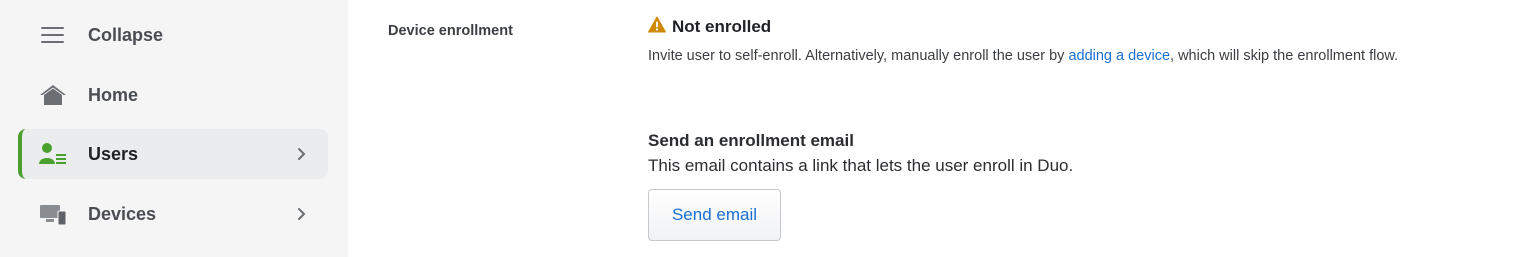 The height and width of the screenshot is (257, 1532). What do you see at coordinates (53, 95) in the screenshot?
I see `home-icon` at bounding box center [53, 95].